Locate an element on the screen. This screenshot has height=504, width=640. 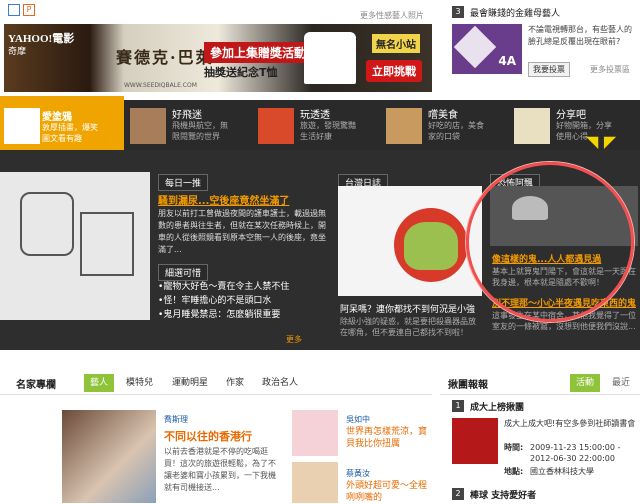
top-left-icons: P is located at coordinates (23, 13).